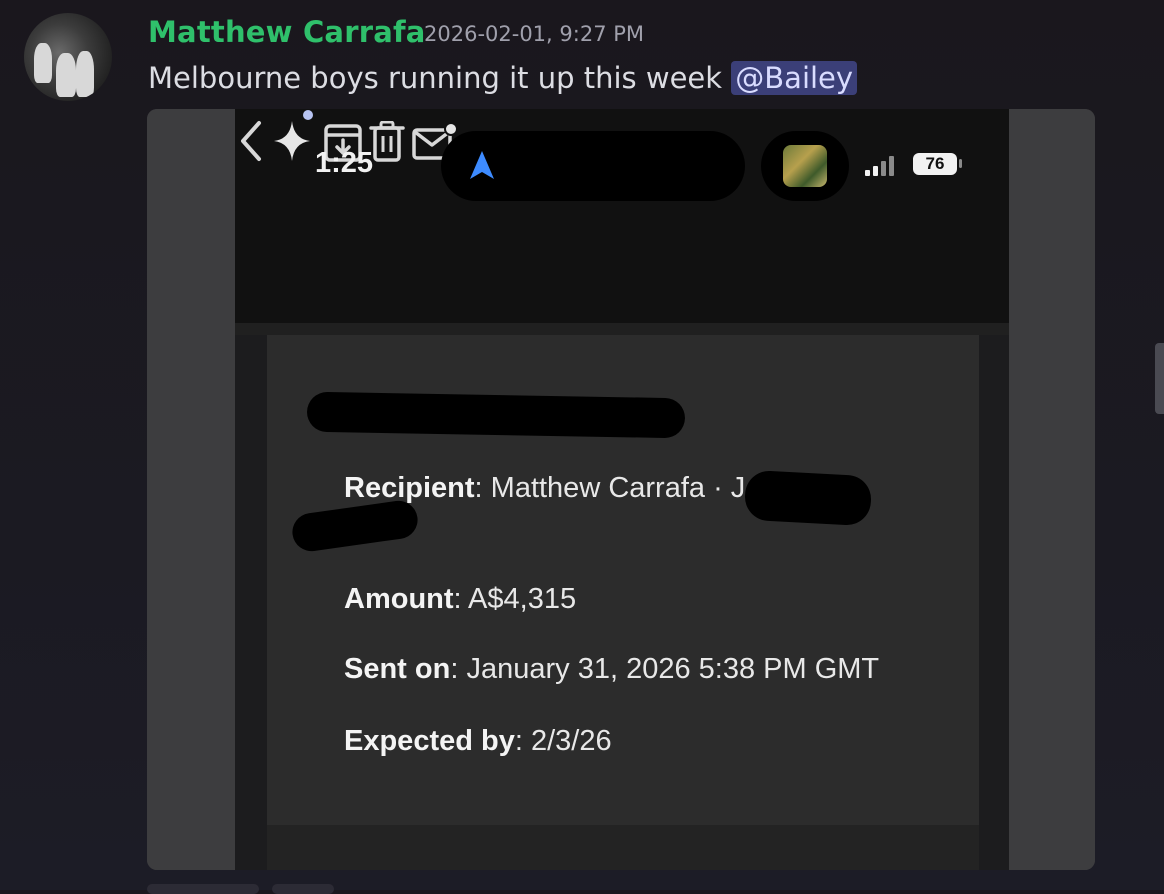  I want to click on album-art-icon, so click(805, 166).